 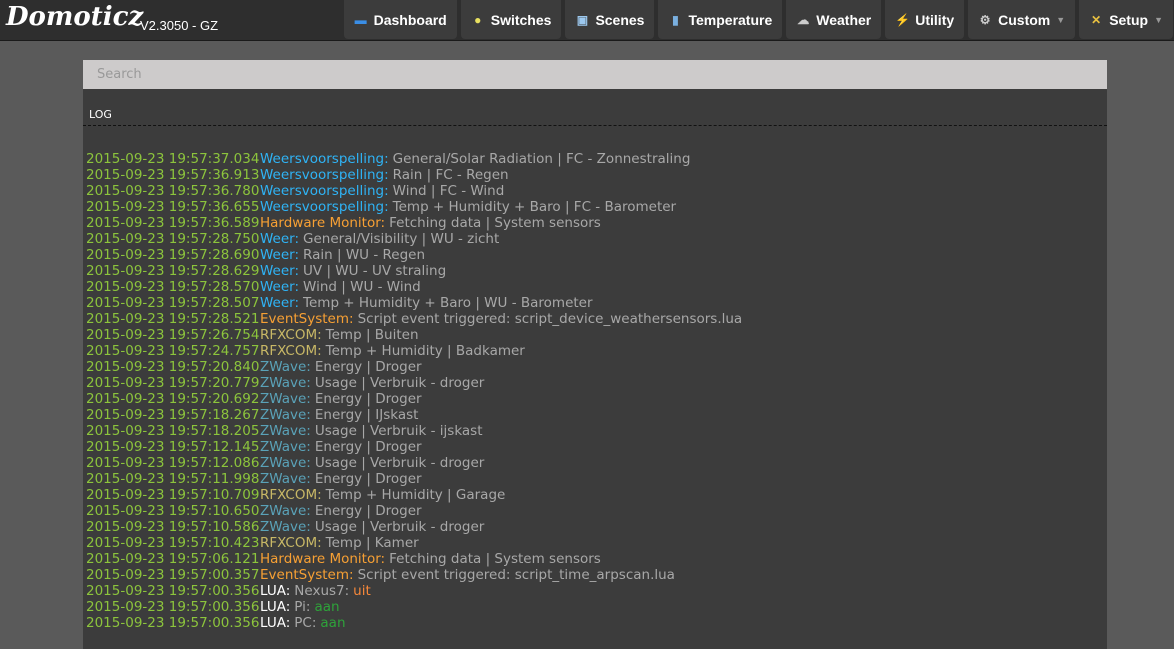 What do you see at coordinates (375, 271) in the screenshot?
I see `log-message: UV | WU - UV straling` at bounding box center [375, 271].